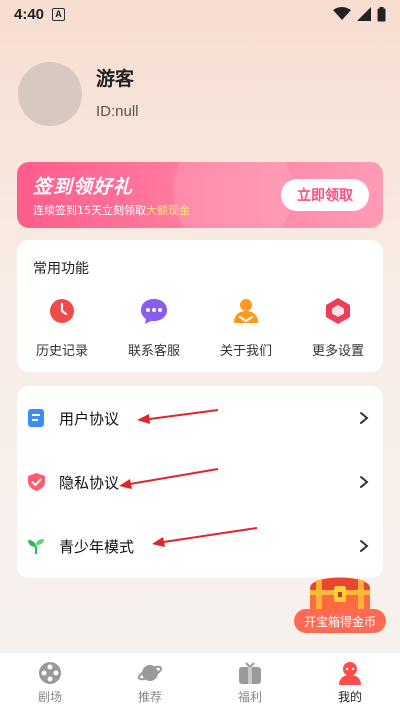 This screenshot has height=710, width=400. What do you see at coordinates (115, 79) in the screenshot?
I see `username: 游客` at bounding box center [115, 79].